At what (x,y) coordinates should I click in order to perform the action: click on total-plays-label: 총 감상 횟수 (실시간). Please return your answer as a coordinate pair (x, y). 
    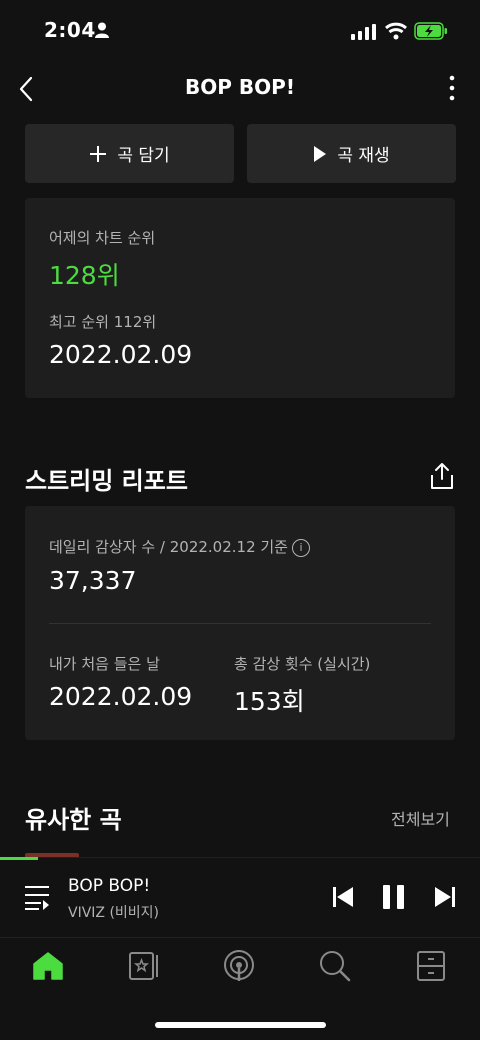
    Looking at the image, I should click on (302, 664).